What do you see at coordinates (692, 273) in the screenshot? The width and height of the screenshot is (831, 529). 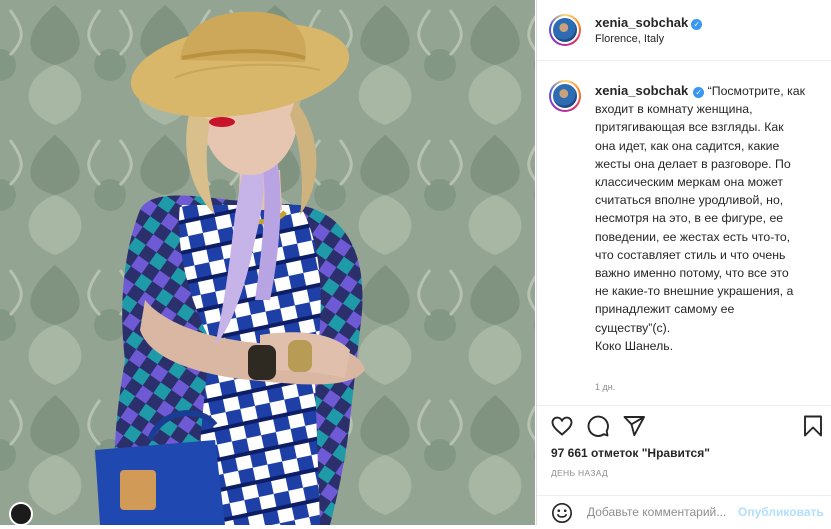 I see `caption-line: важно именно потому, что все это` at bounding box center [692, 273].